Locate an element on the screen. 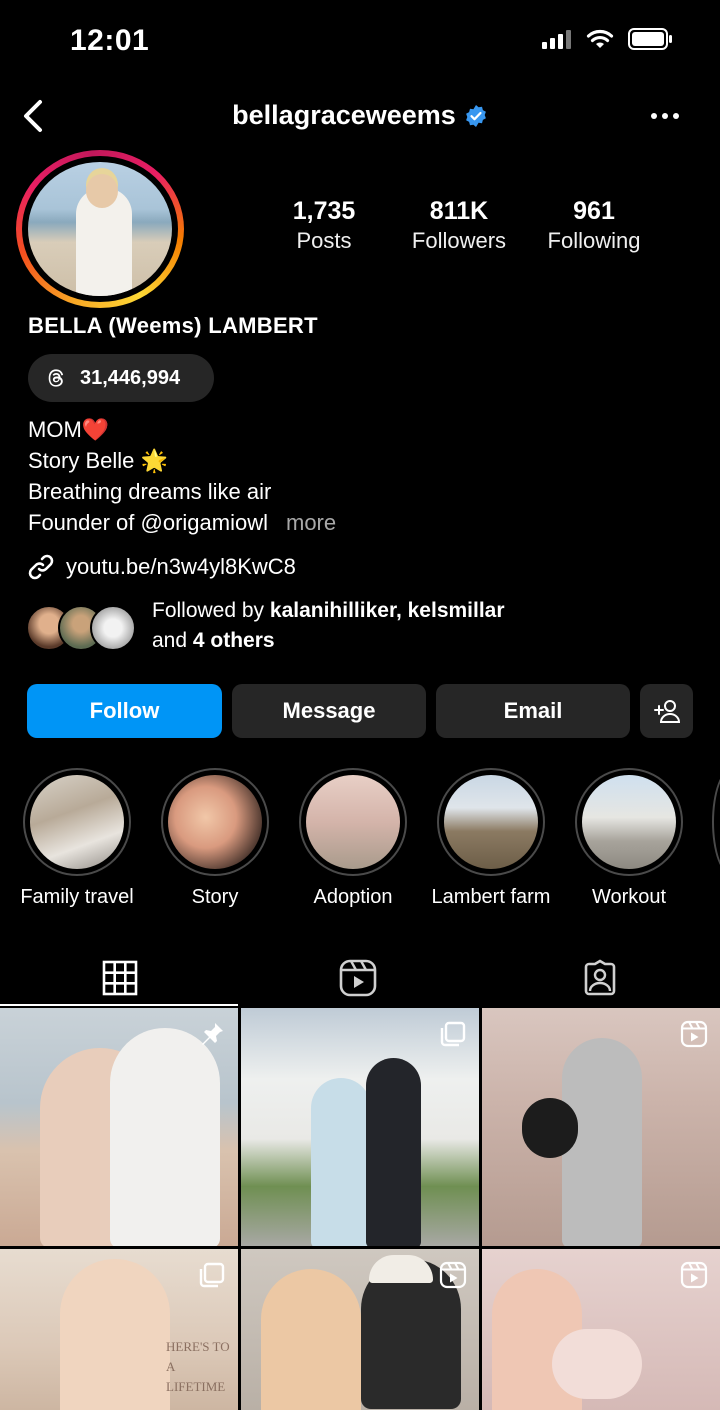 This screenshot has width=720, height=1410. stat-following-value: 961 is located at coordinates (594, 211).